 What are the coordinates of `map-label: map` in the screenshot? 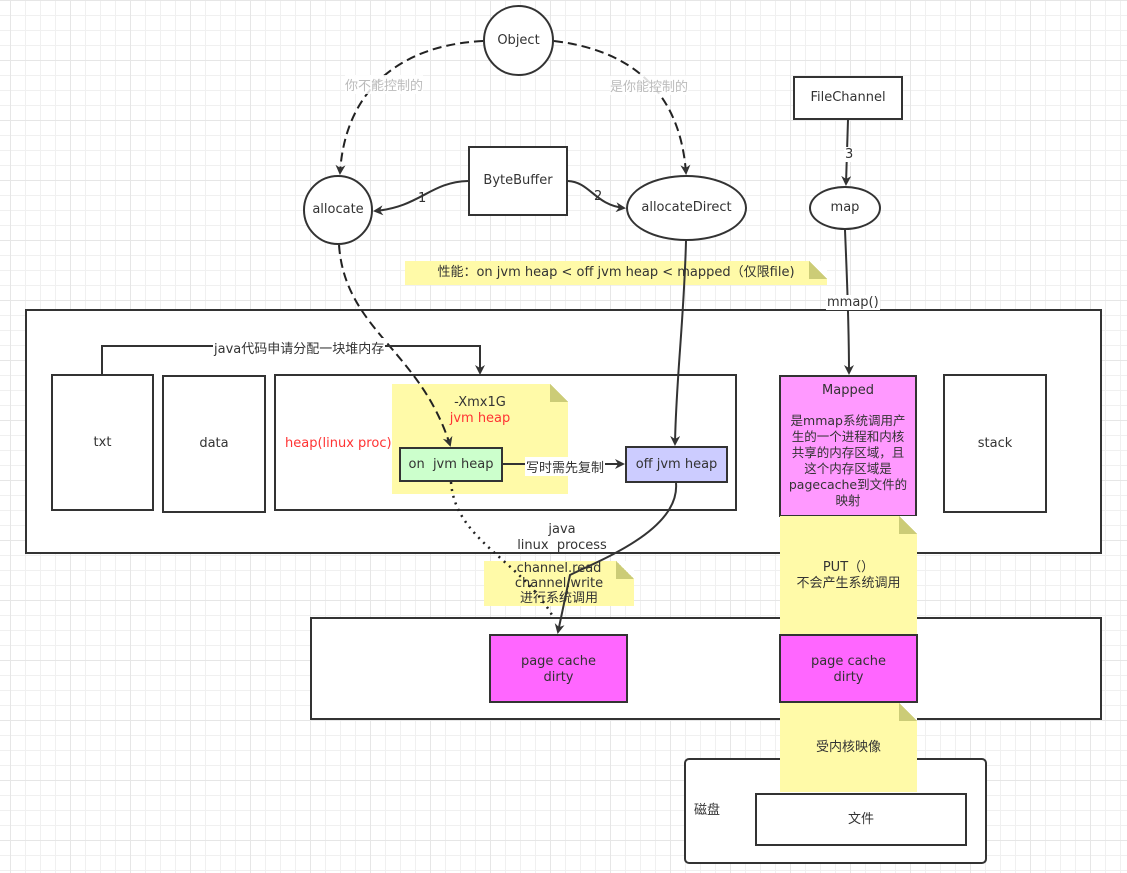 It's located at (845, 207).